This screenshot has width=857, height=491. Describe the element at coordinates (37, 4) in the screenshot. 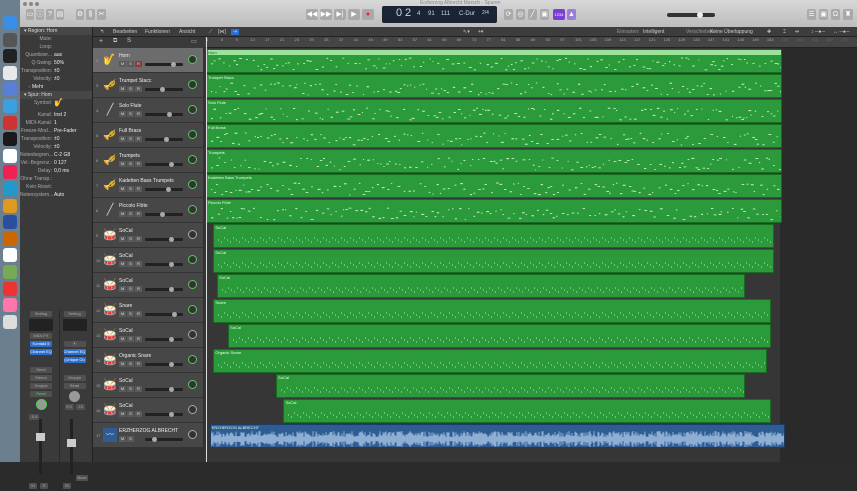

I see `zoom-window-button` at that location.